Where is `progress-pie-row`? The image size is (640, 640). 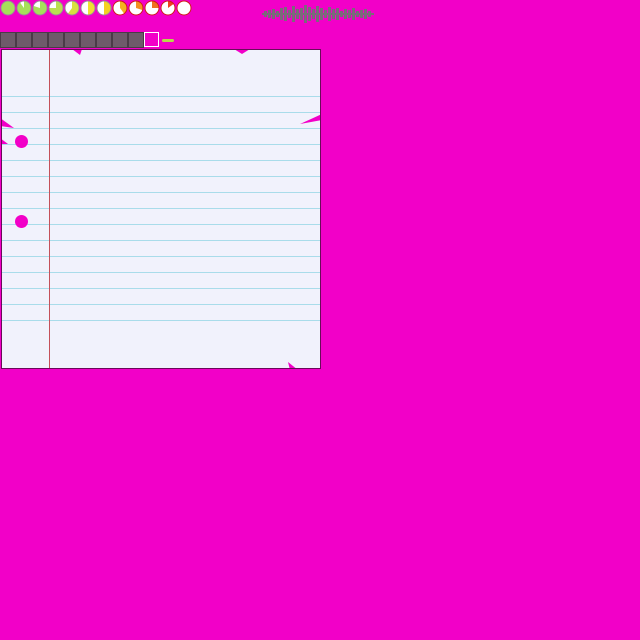 progress-pie-row is located at coordinates (100, 8).